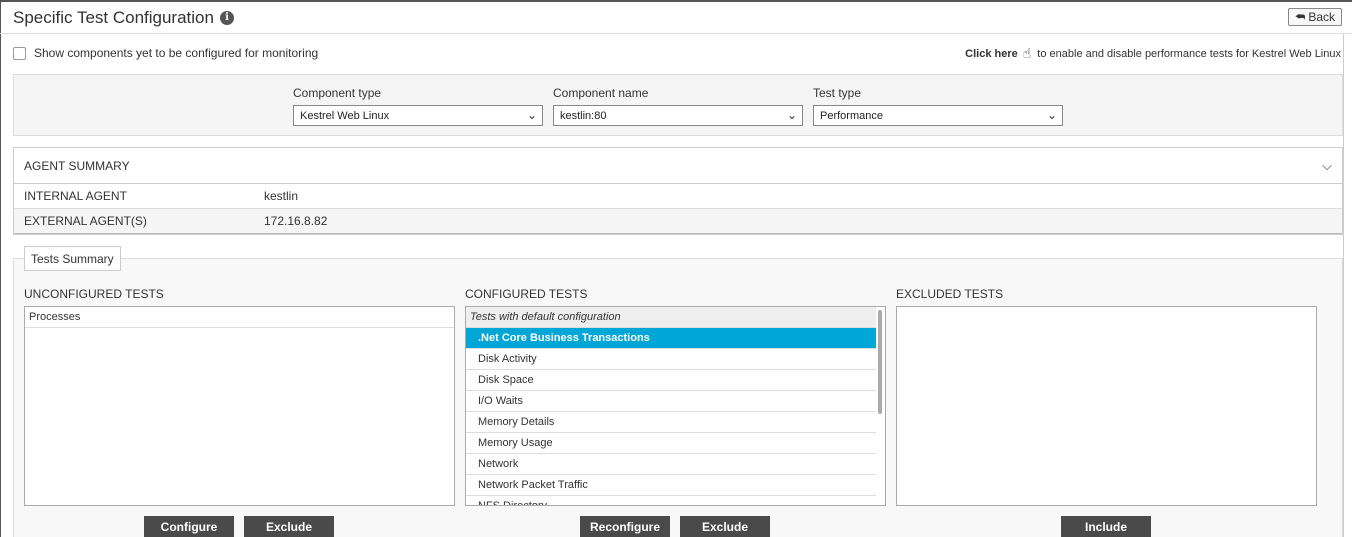 The height and width of the screenshot is (537, 1352). What do you see at coordinates (77, 165) in the screenshot?
I see `agent-summary-title: AGENT SUMMARY` at bounding box center [77, 165].